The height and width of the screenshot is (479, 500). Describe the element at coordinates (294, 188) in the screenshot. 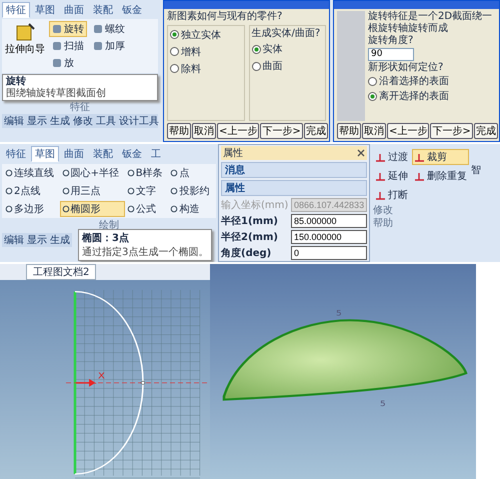

I see `section-header: 属性` at that location.